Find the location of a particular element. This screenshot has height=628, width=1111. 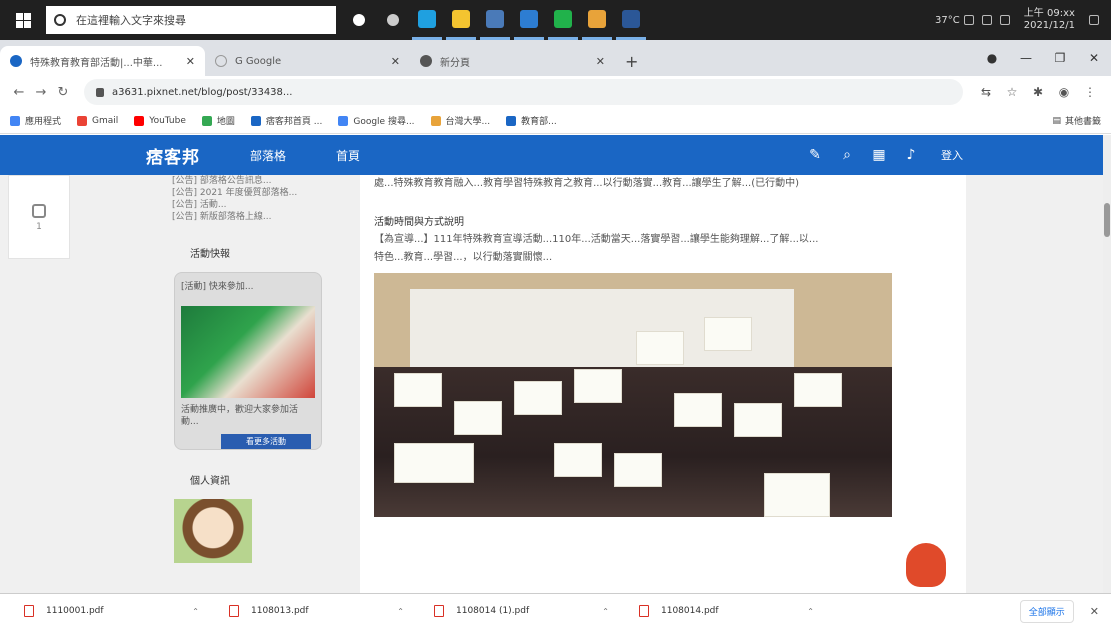

taskbar-app-line is located at coordinates (563, 20).